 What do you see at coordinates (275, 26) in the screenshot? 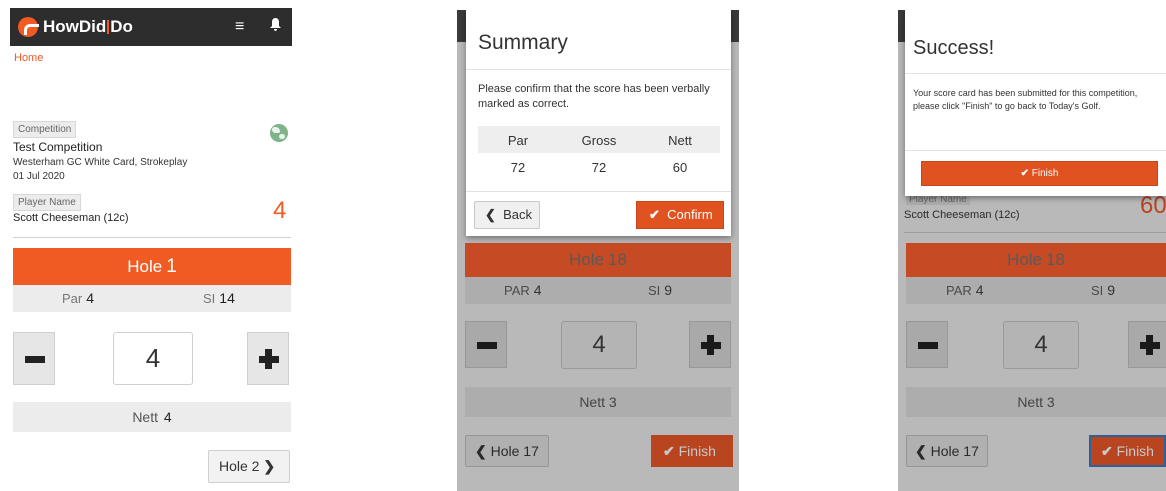
I see `bell-icon` at bounding box center [275, 26].